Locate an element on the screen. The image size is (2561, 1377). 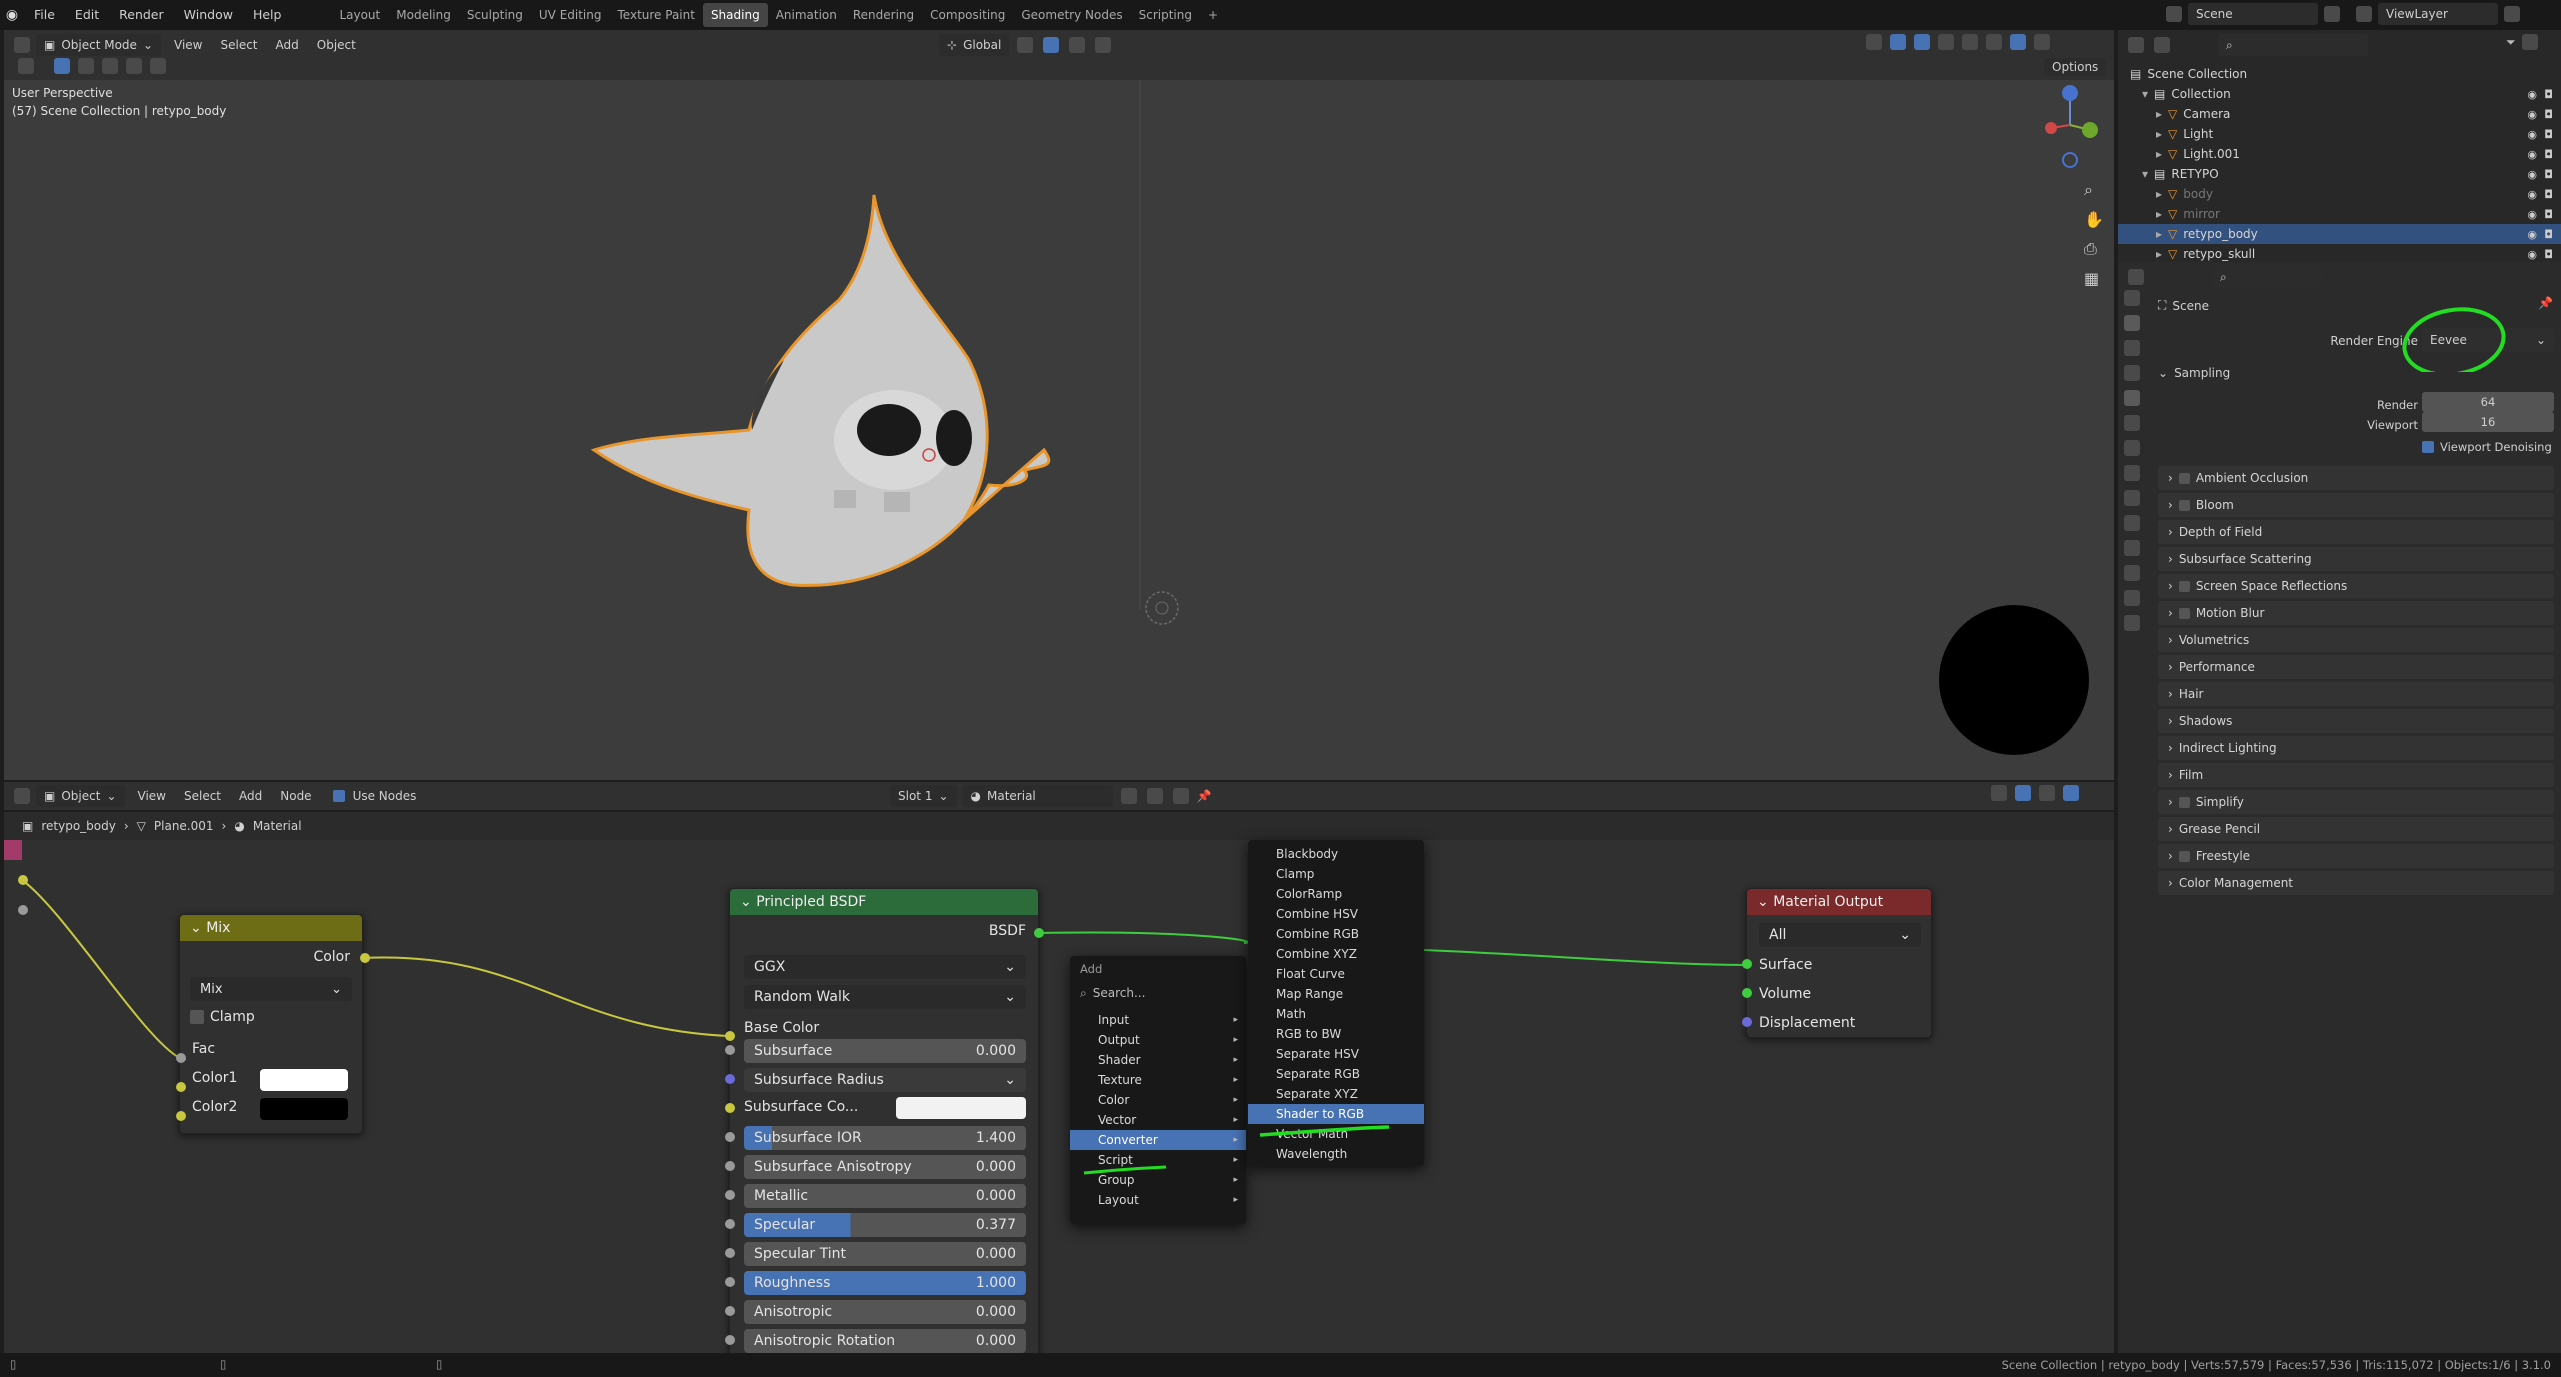
subsurface-anisotropy-socket is located at coordinates (730, 1166).